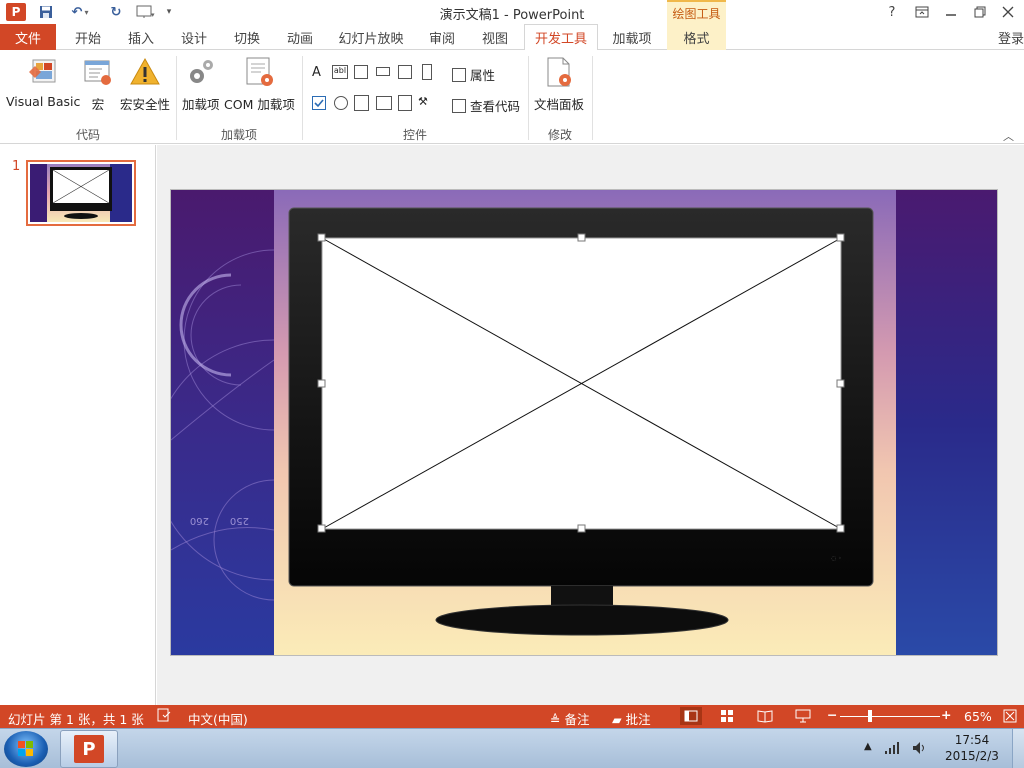  Describe the element at coordinates (972, 740) in the screenshot. I see `clock-time: 17:54` at that location.